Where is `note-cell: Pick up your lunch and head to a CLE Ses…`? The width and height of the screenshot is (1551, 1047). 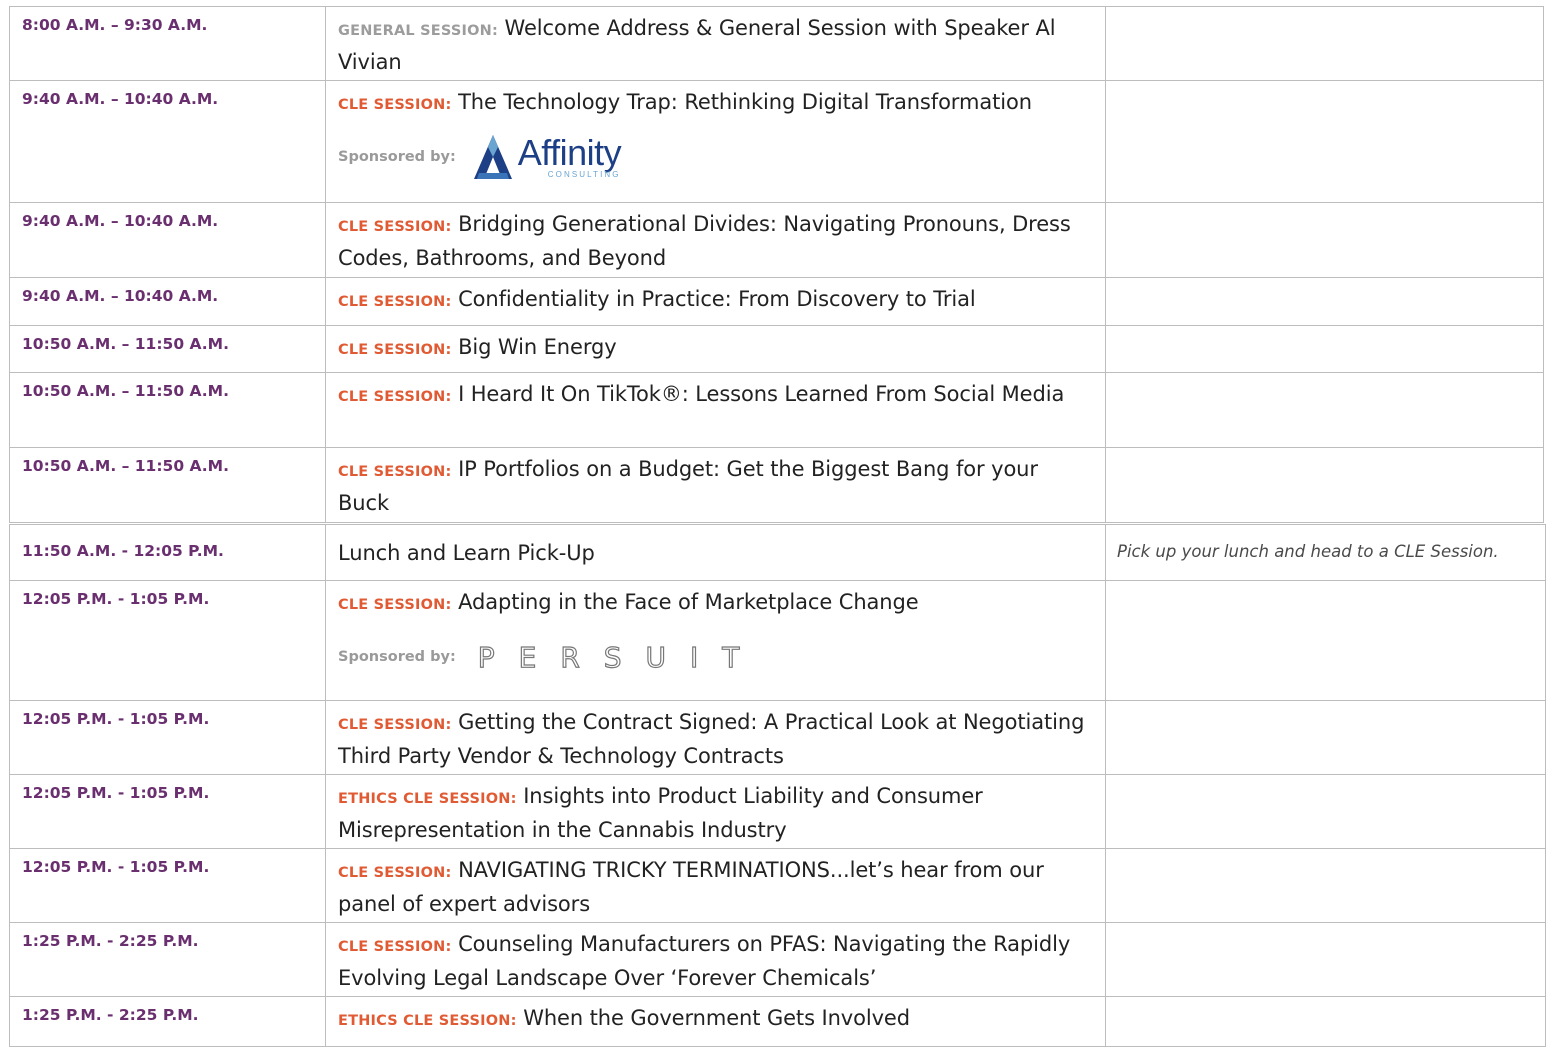
note-cell: Pick up your lunch and head to a CLE Ses… is located at coordinates (1325, 552).